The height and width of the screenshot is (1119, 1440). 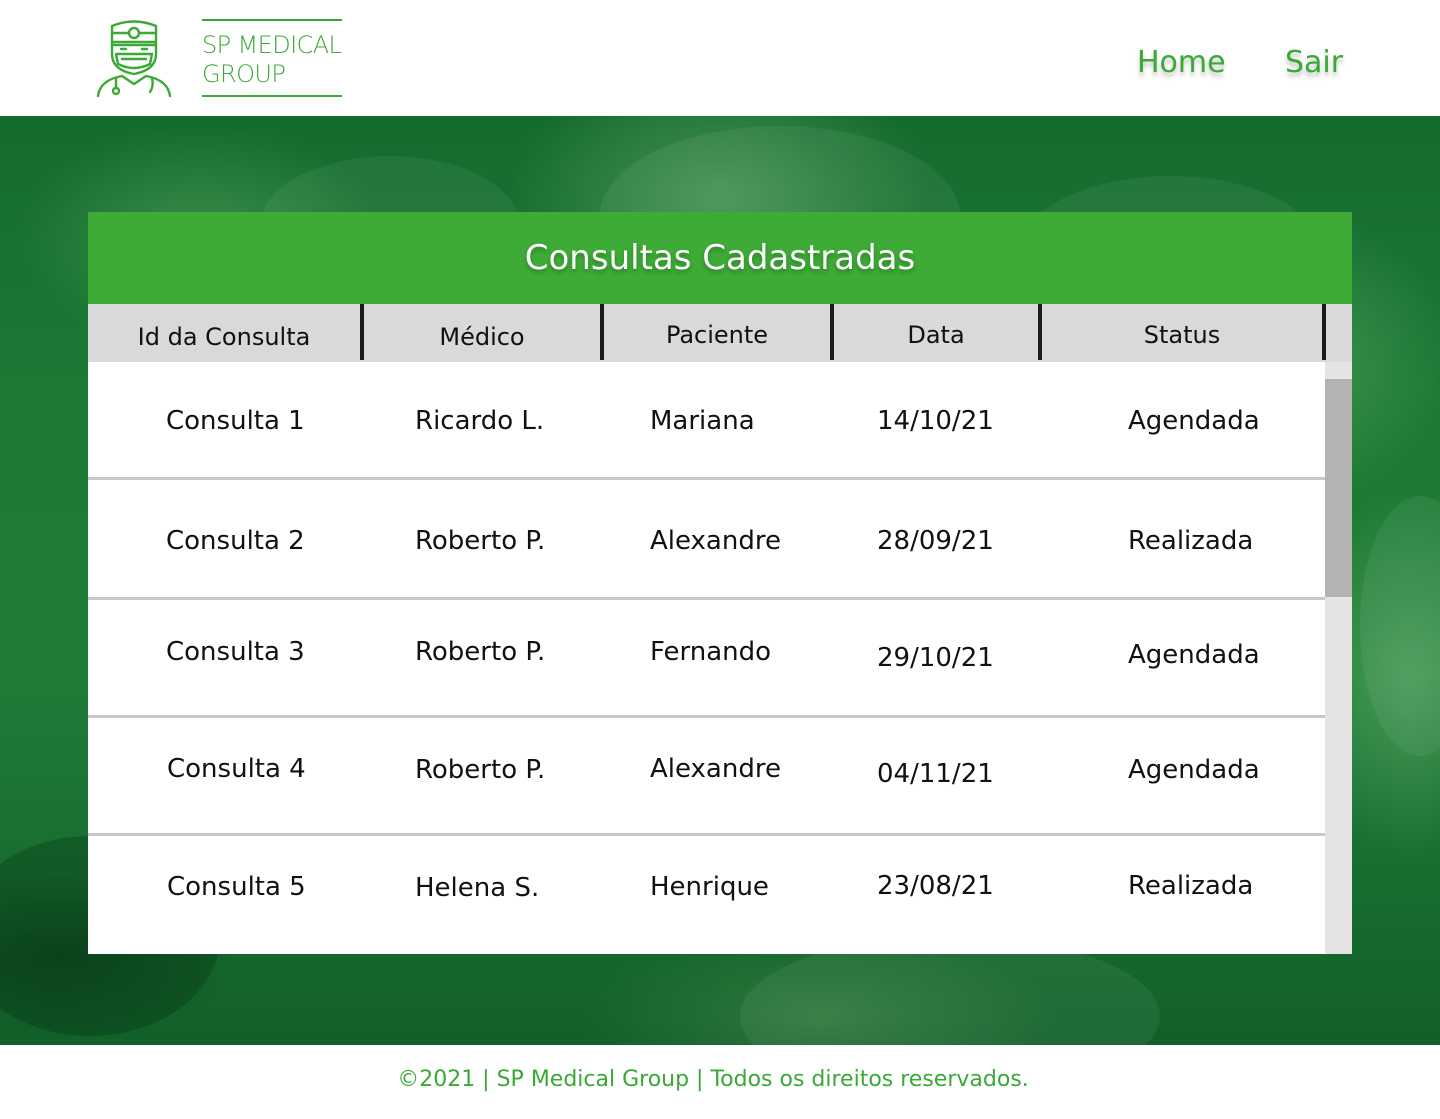 I want to click on cell-patient: Mariana, so click(x=702, y=421).